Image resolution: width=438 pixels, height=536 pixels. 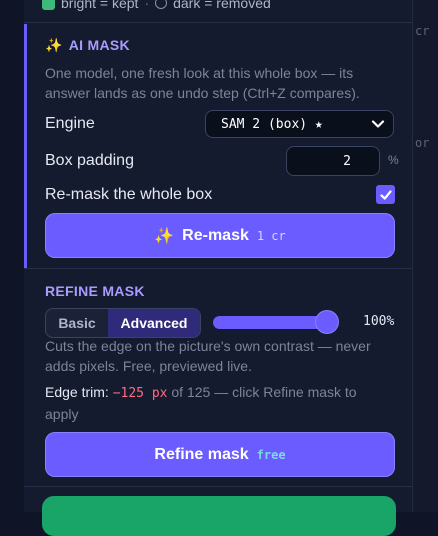 I want to click on mask-legend: bright = kept · dark = removed, so click(x=156, y=6).